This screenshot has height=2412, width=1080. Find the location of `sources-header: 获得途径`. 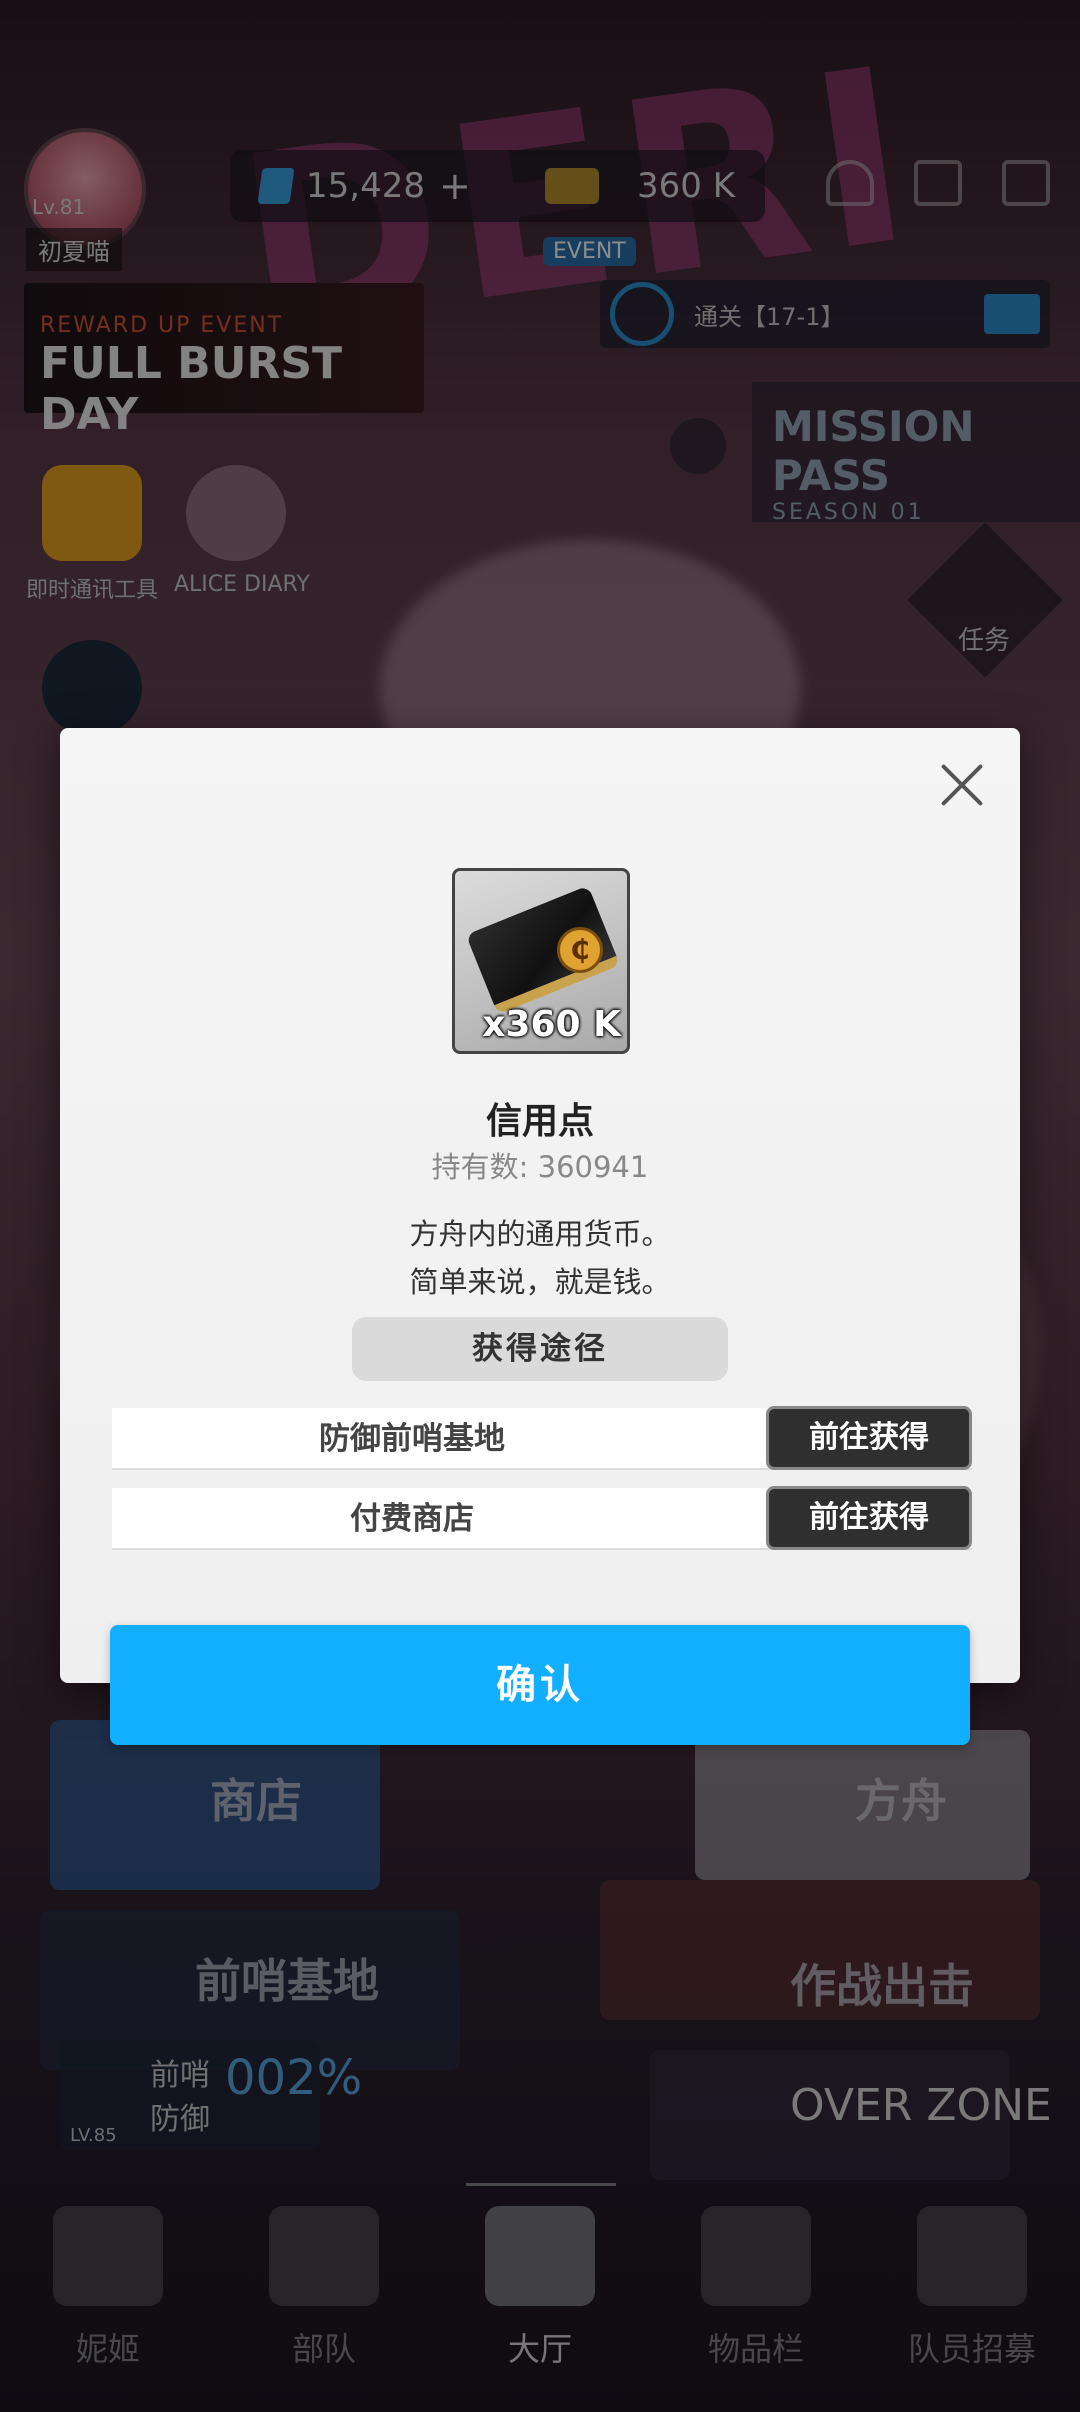

sources-header: 获得途径 is located at coordinates (540, 1349).